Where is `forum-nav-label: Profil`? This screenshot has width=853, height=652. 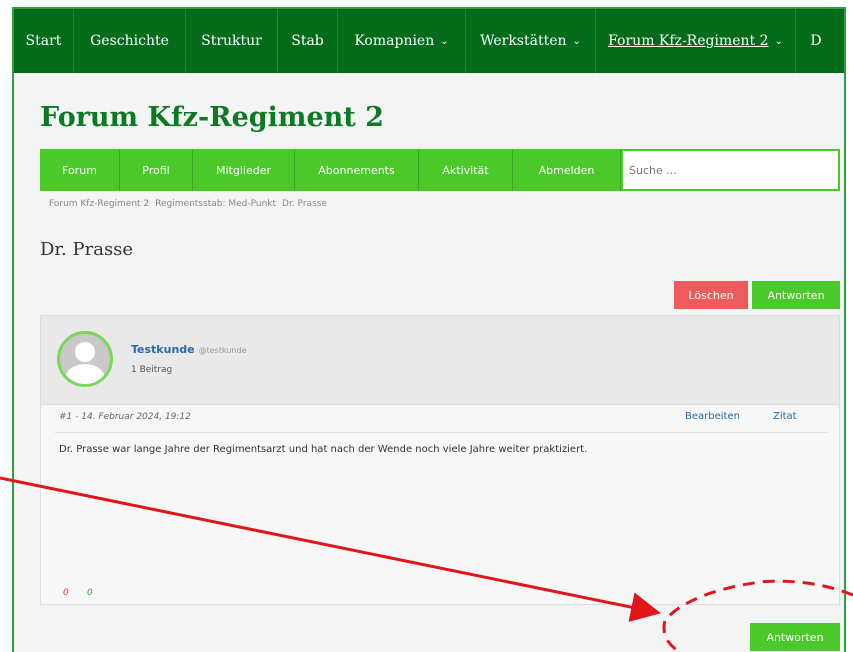 forum-nav-label: Profil is located at coordinates (156, 170).